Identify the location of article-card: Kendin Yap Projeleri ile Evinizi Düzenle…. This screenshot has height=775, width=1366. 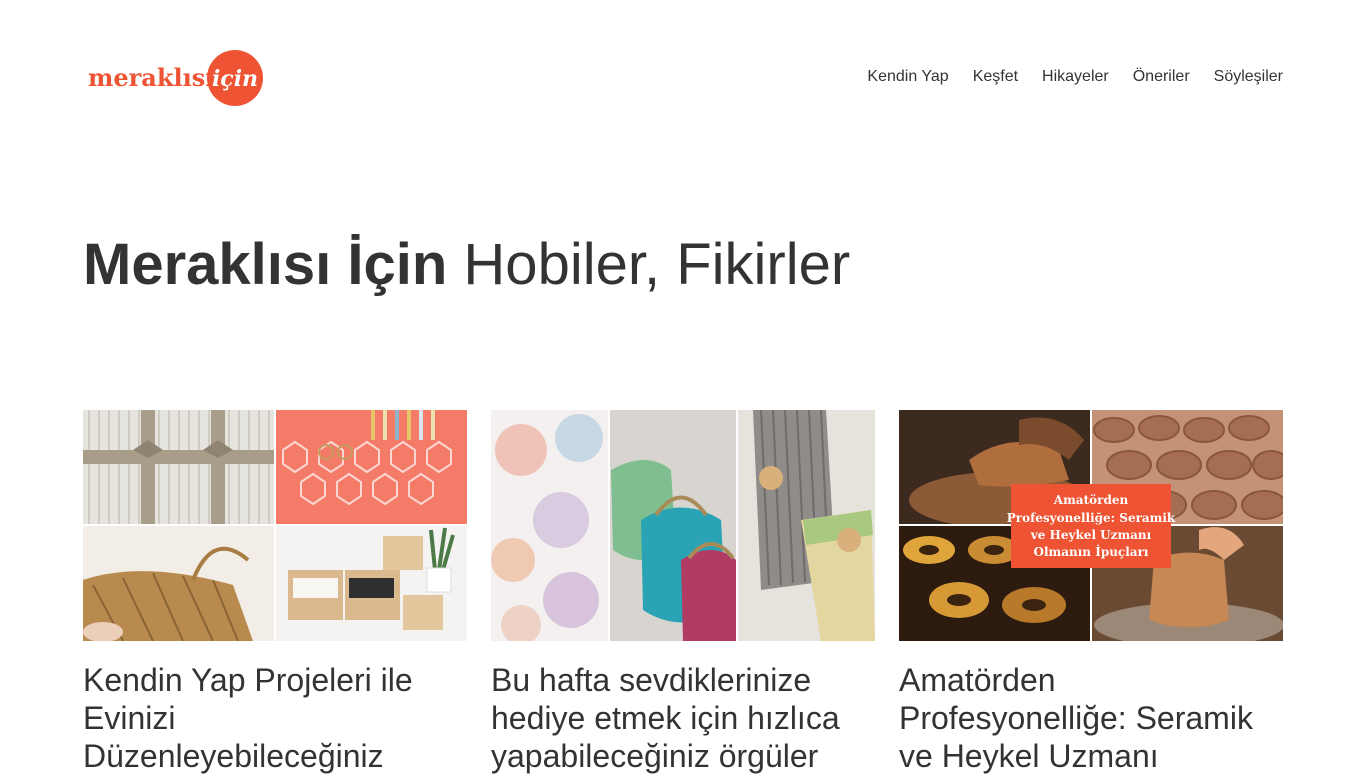
(275, 592).